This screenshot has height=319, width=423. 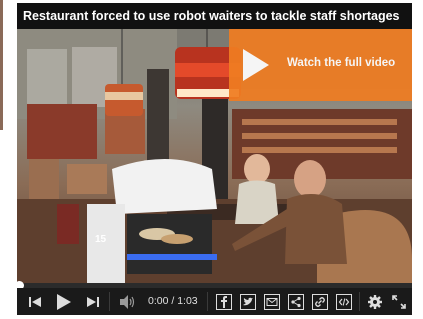 I want to click on skip-back-button, so click(x=35, y=301).